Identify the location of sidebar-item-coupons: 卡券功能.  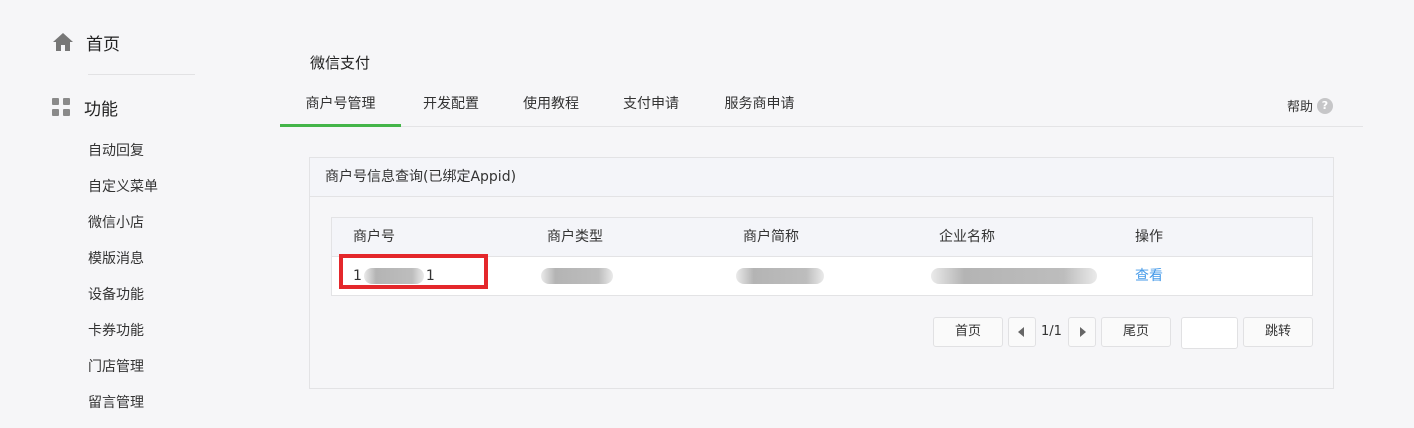
(123, 338).